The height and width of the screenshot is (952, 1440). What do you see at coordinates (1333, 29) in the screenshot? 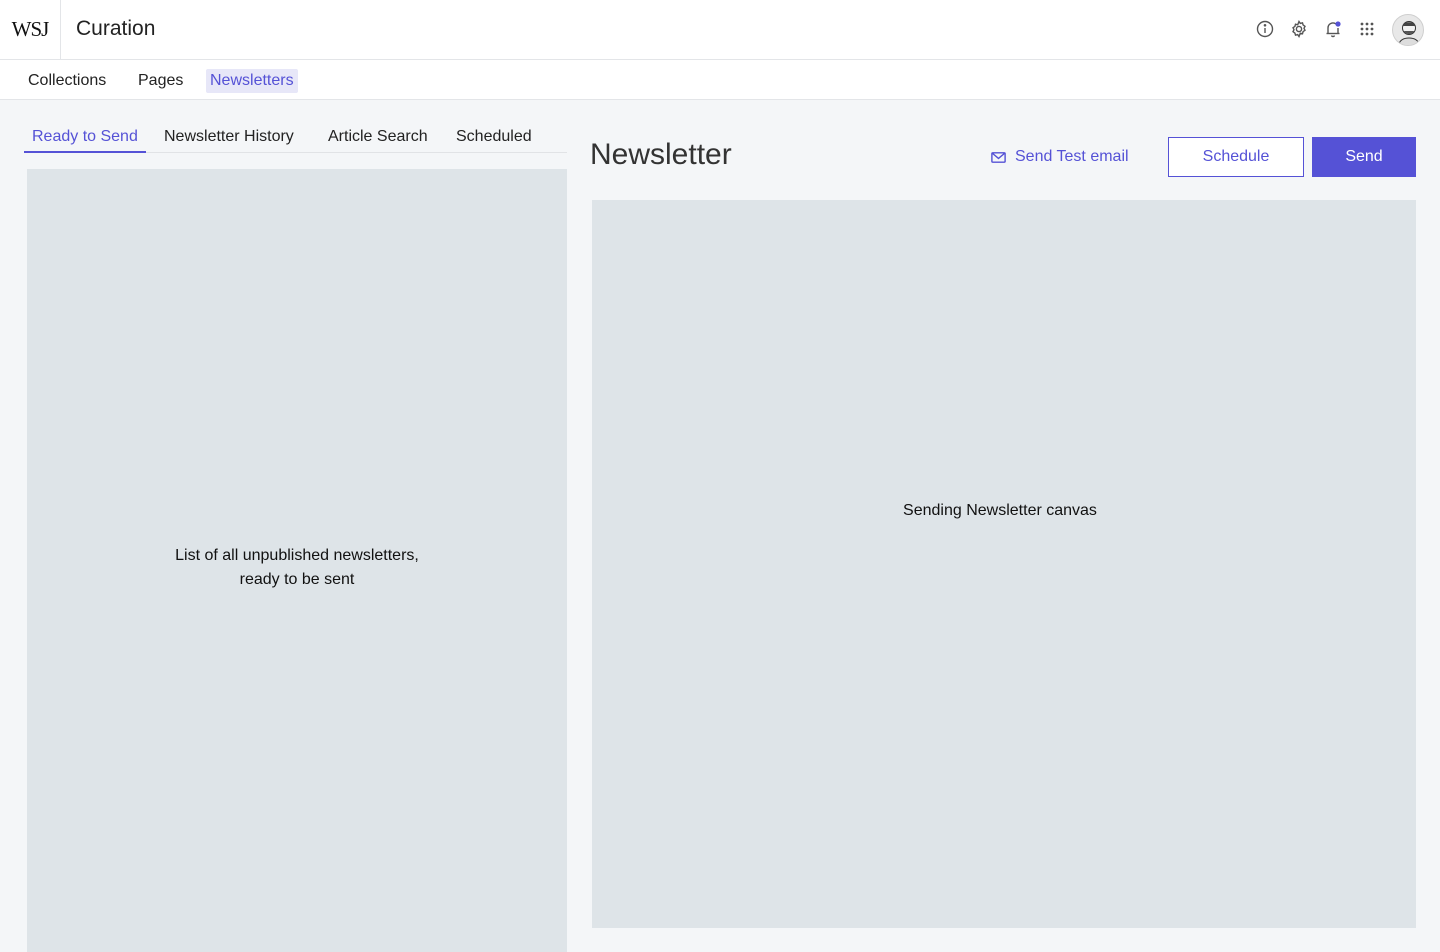
I see `bell-icon` at bounding box center [1333, 29].